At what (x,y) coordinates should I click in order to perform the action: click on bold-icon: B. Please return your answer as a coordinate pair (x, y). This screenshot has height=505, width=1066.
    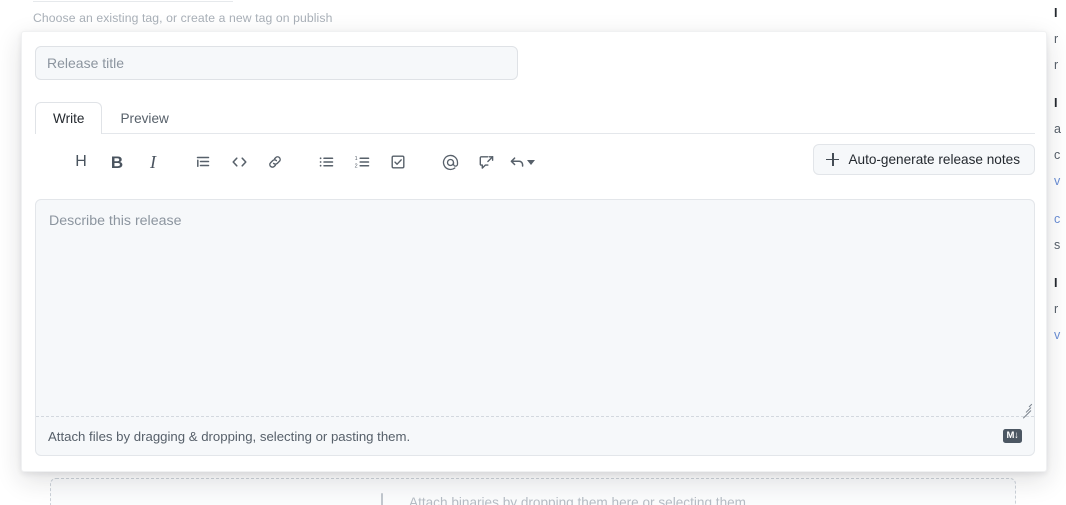
    Looking at the image, I should click on (117, 162).